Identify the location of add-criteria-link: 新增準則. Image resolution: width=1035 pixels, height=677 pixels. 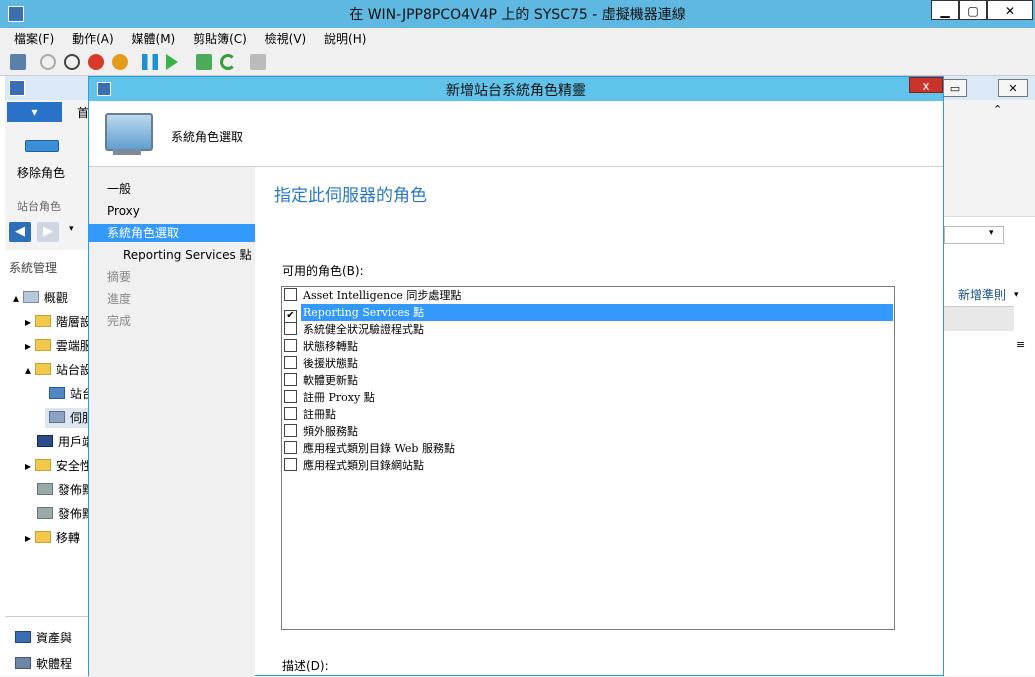
(982, 294).